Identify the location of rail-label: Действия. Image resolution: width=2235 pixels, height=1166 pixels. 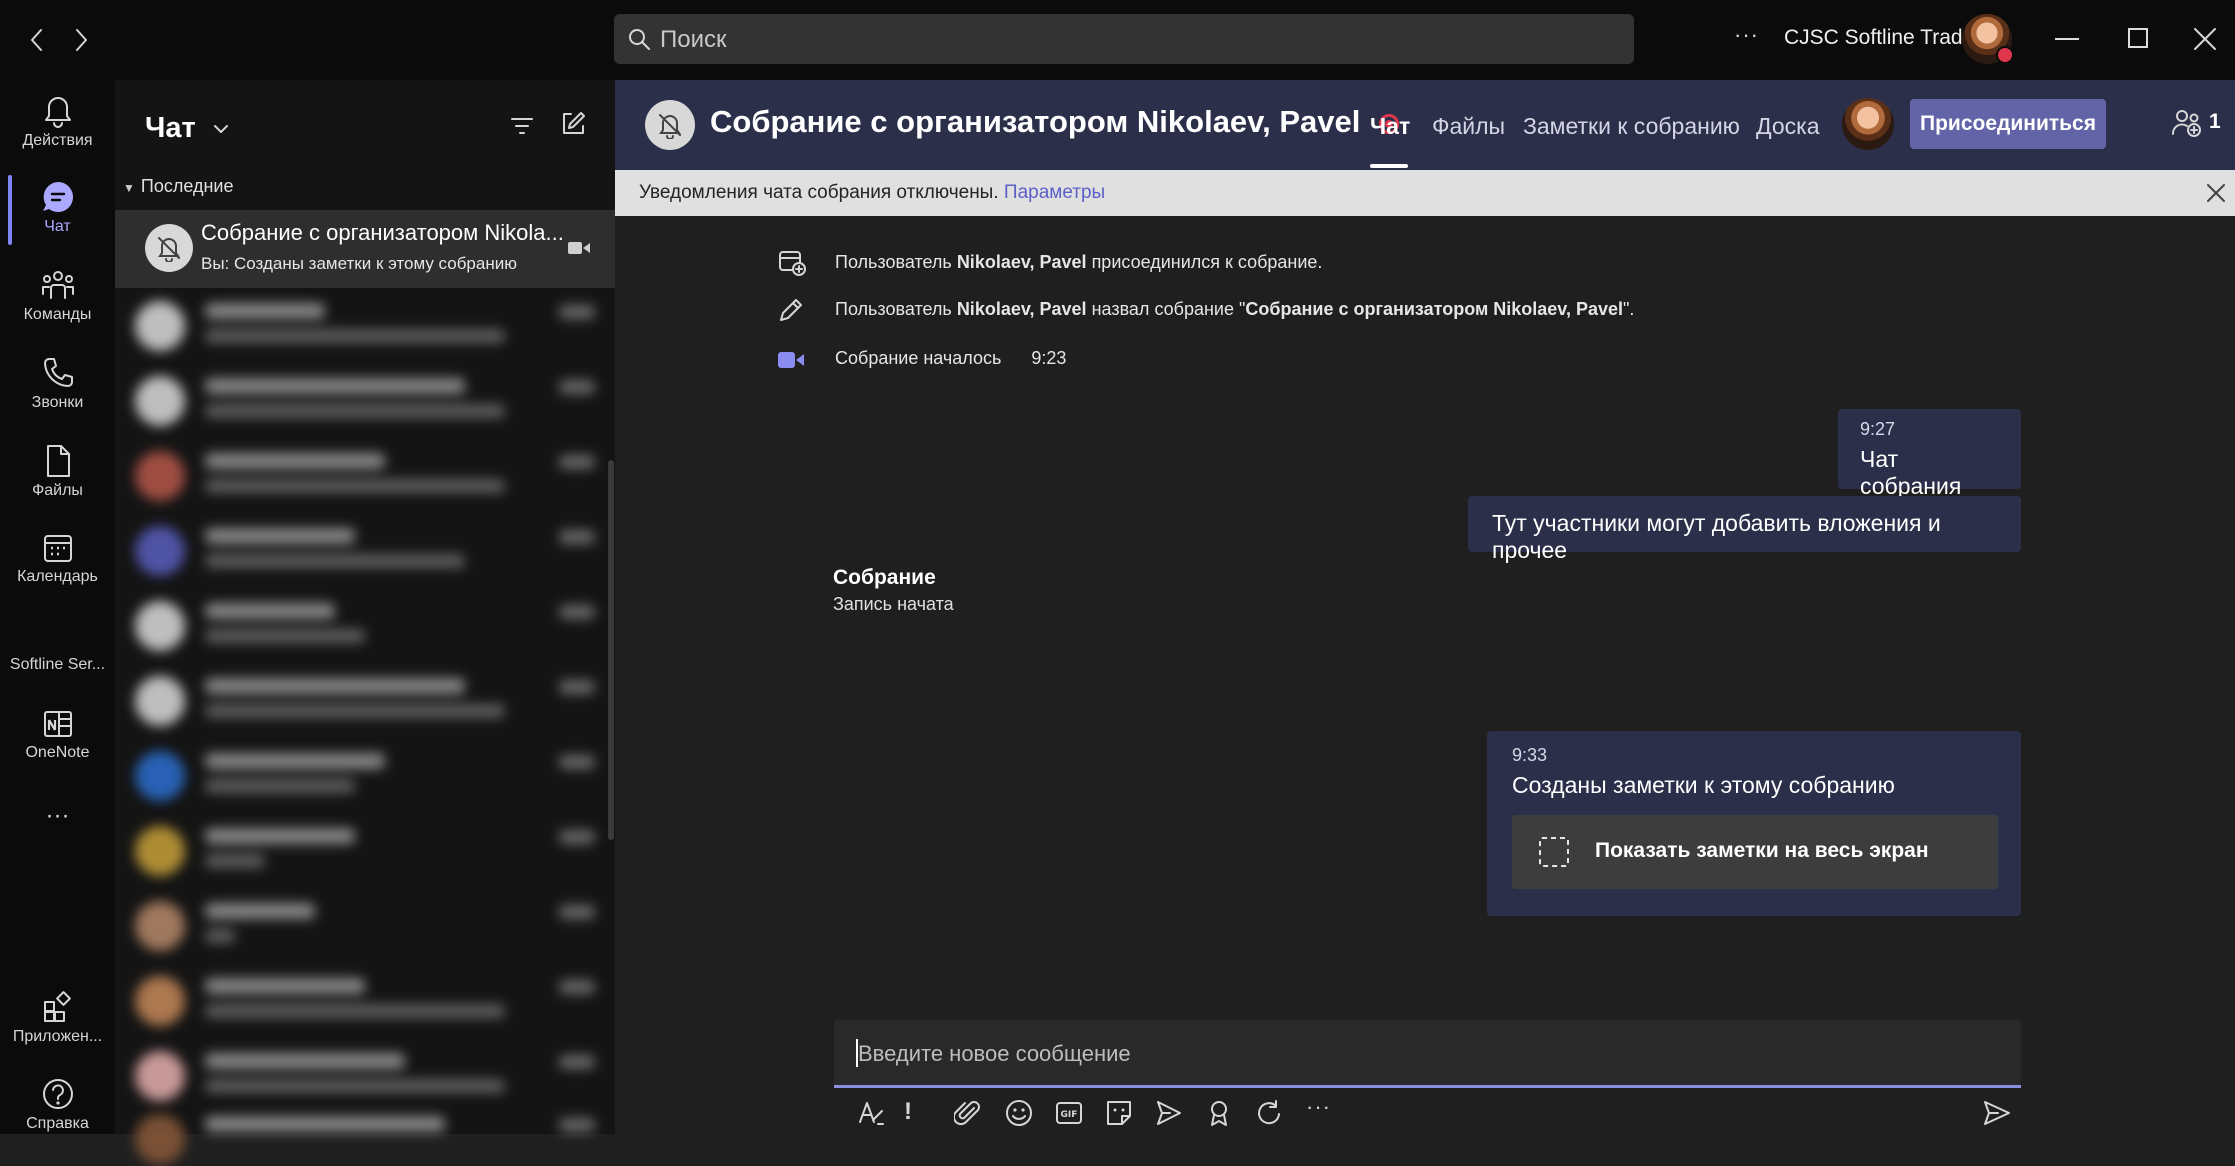
(57, 140).